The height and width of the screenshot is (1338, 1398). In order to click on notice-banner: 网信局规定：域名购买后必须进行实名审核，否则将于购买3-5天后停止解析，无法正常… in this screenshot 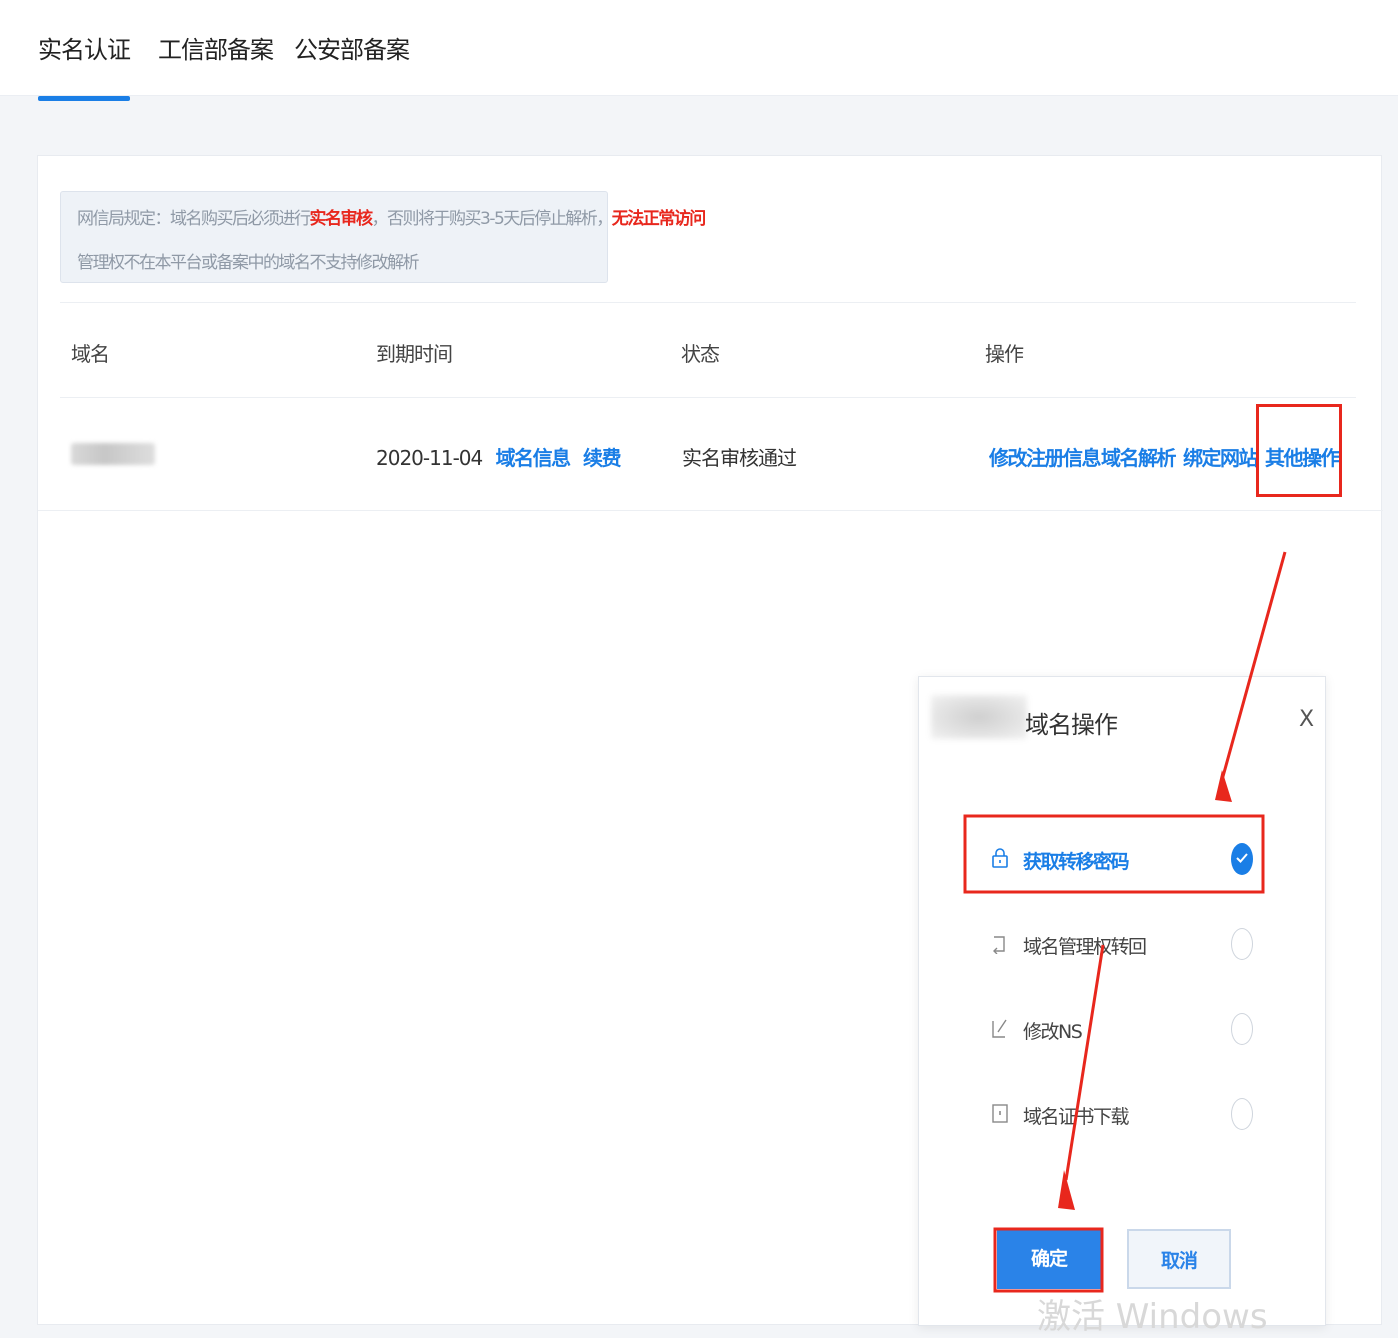, I will do `click(383, 237)`.